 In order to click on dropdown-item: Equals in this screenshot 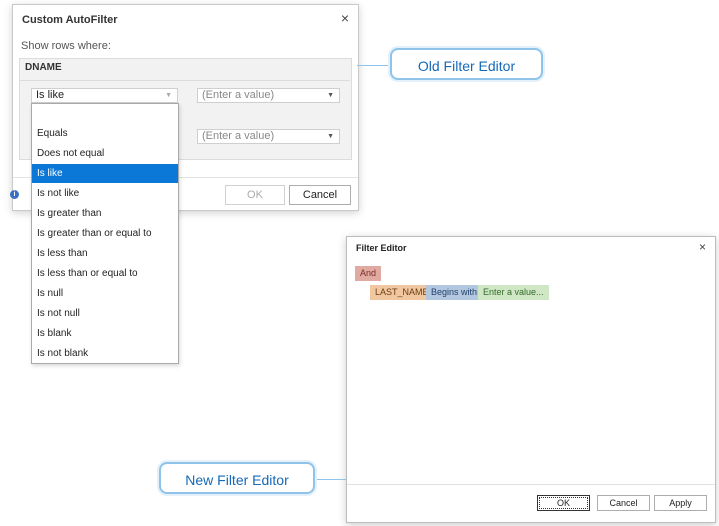, I will do `click(105, 133)`.